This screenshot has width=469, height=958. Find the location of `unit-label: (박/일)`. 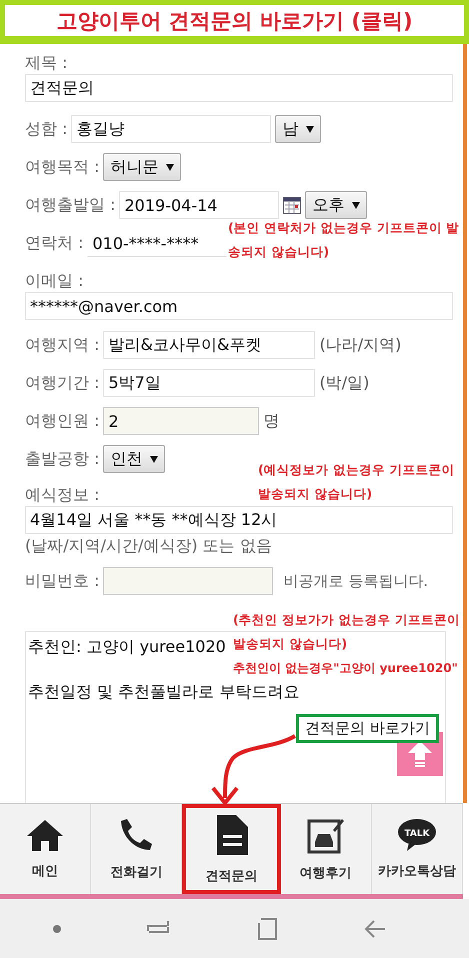

unit-label: (박/일) is located at coordinates (344, 383).